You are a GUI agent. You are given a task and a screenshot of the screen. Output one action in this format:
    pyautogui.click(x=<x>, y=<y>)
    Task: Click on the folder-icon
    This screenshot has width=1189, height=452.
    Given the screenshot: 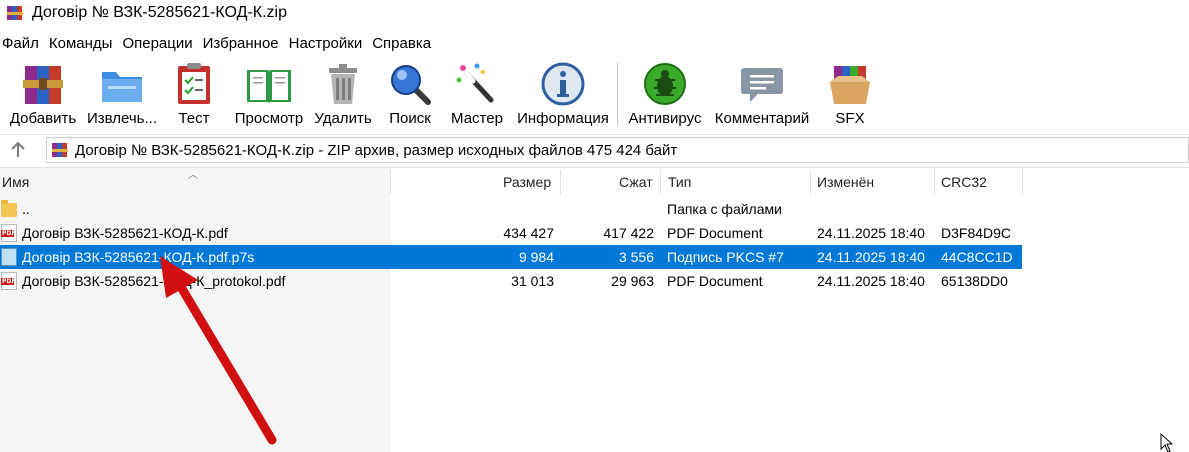 What is the action you would take?
    pyautogui.click(x=9, y=208)
    